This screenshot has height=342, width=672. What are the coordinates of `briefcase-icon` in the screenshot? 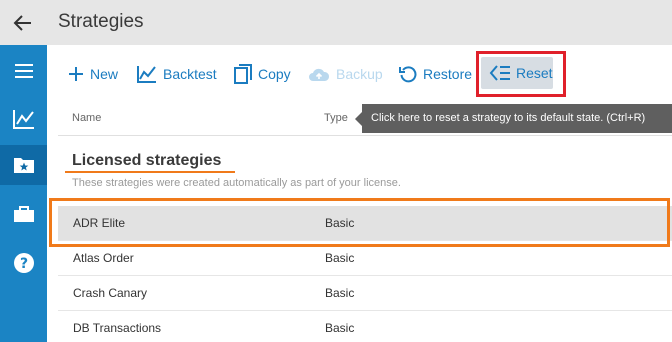 It's located at (23, 214).